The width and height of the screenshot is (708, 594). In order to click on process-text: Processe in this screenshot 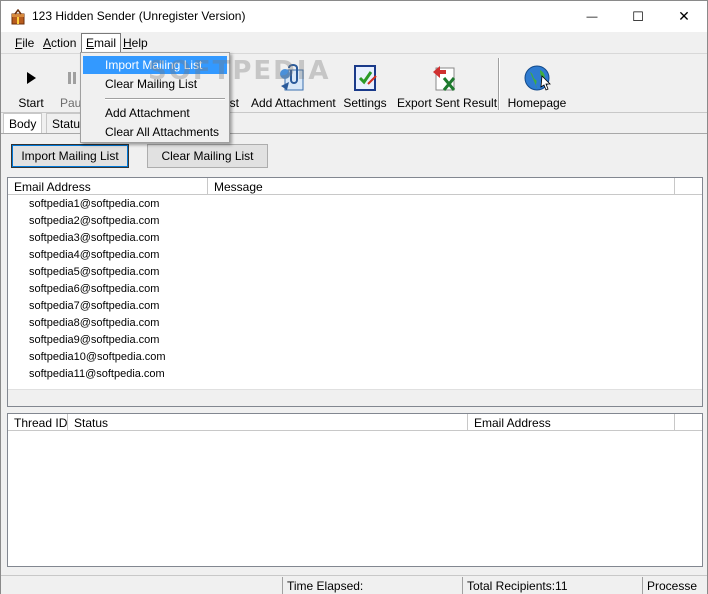, I will do `click(674, 585)`.